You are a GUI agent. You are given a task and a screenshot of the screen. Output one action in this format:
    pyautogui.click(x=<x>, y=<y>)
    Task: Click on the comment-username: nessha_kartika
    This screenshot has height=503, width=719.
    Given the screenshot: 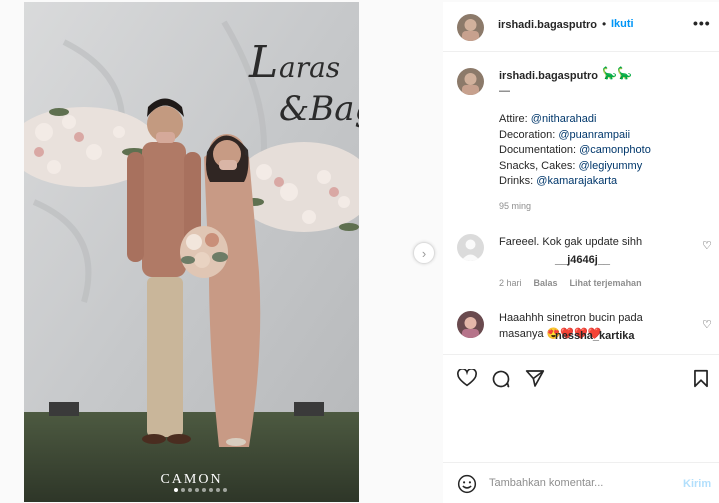 What is the action you would take?
    pyautogui.click(x=595, y=337)
    